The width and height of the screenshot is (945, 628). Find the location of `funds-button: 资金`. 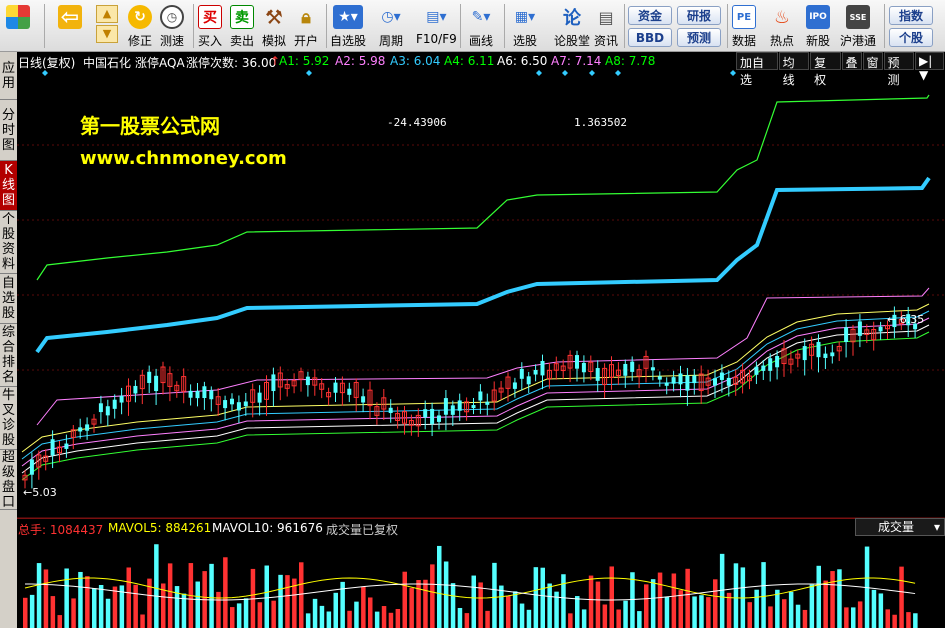

funds-button: 资金 is located at coordinates (650, 15).